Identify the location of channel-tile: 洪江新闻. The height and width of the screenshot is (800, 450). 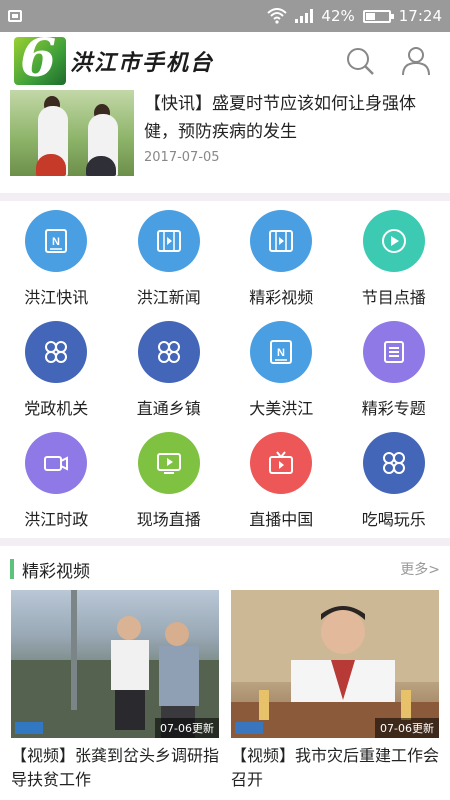
(169, 261).